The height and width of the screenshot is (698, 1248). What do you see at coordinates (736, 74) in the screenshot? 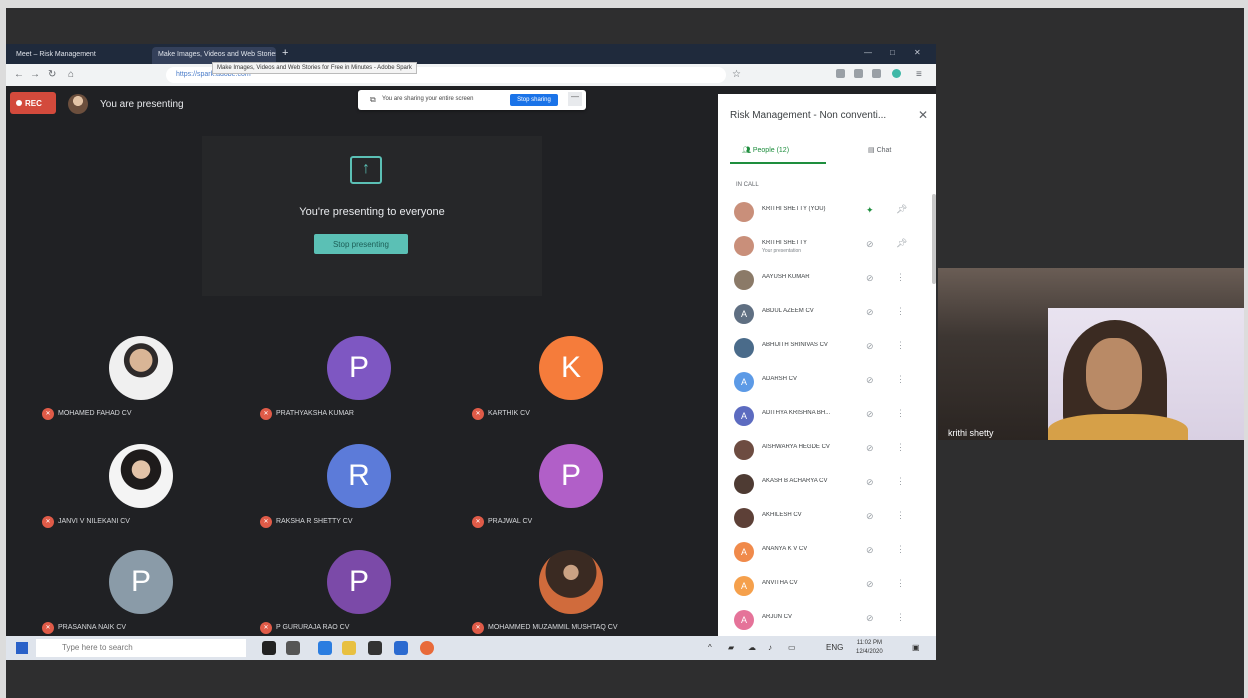
I see `bookmark-icon: ☆` at bounding box center [736, 74].